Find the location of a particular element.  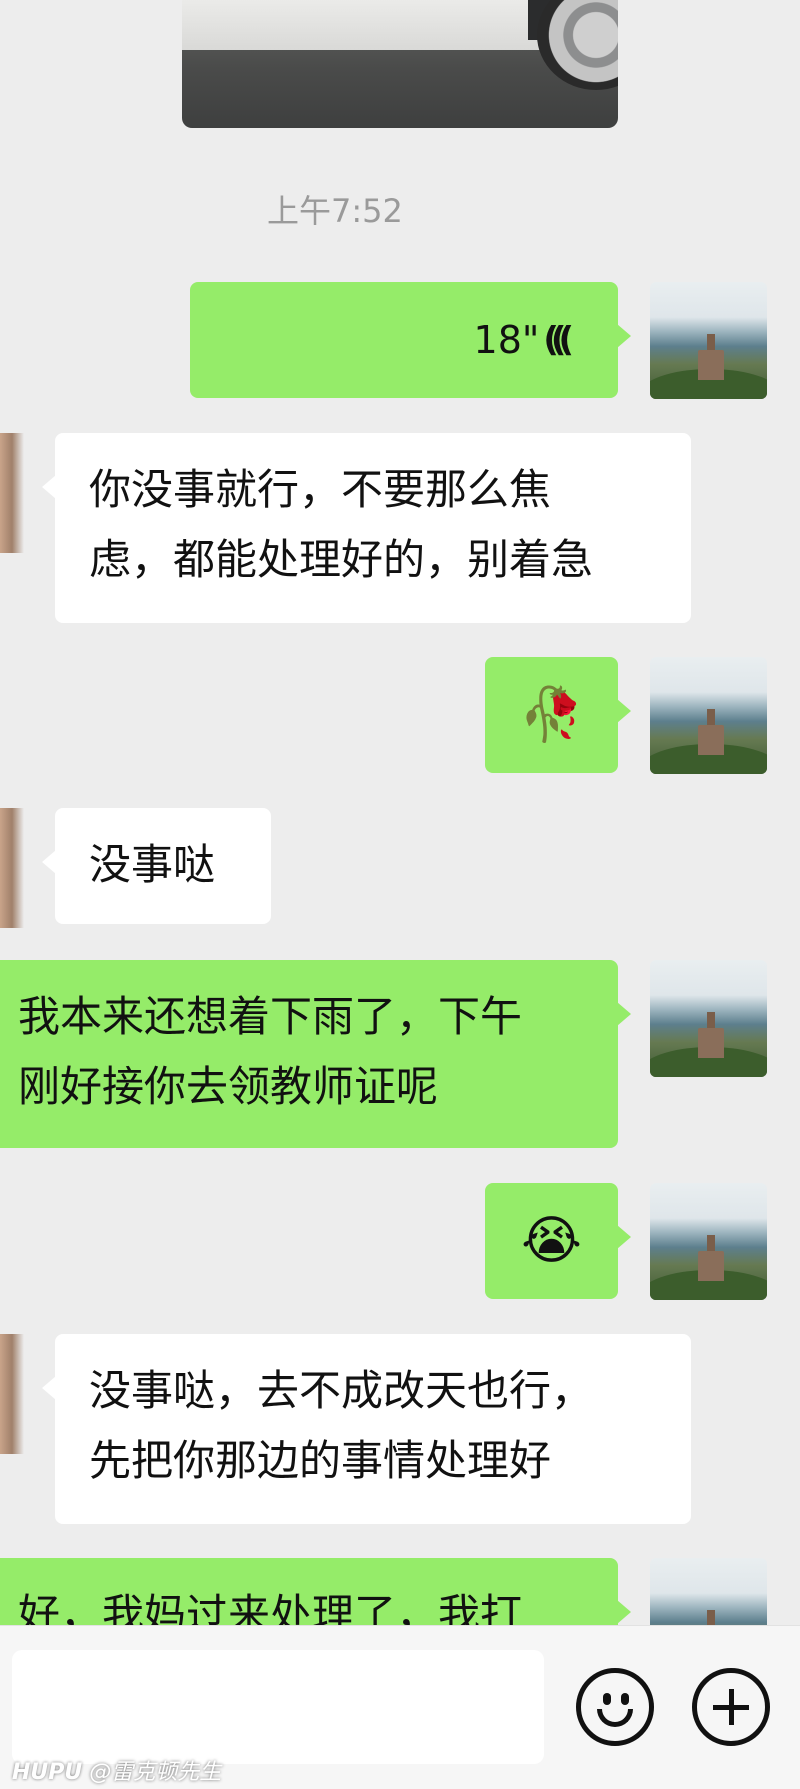

message-text: 刚好接你去领教师证呢 is located at coordinates (228, 1086).